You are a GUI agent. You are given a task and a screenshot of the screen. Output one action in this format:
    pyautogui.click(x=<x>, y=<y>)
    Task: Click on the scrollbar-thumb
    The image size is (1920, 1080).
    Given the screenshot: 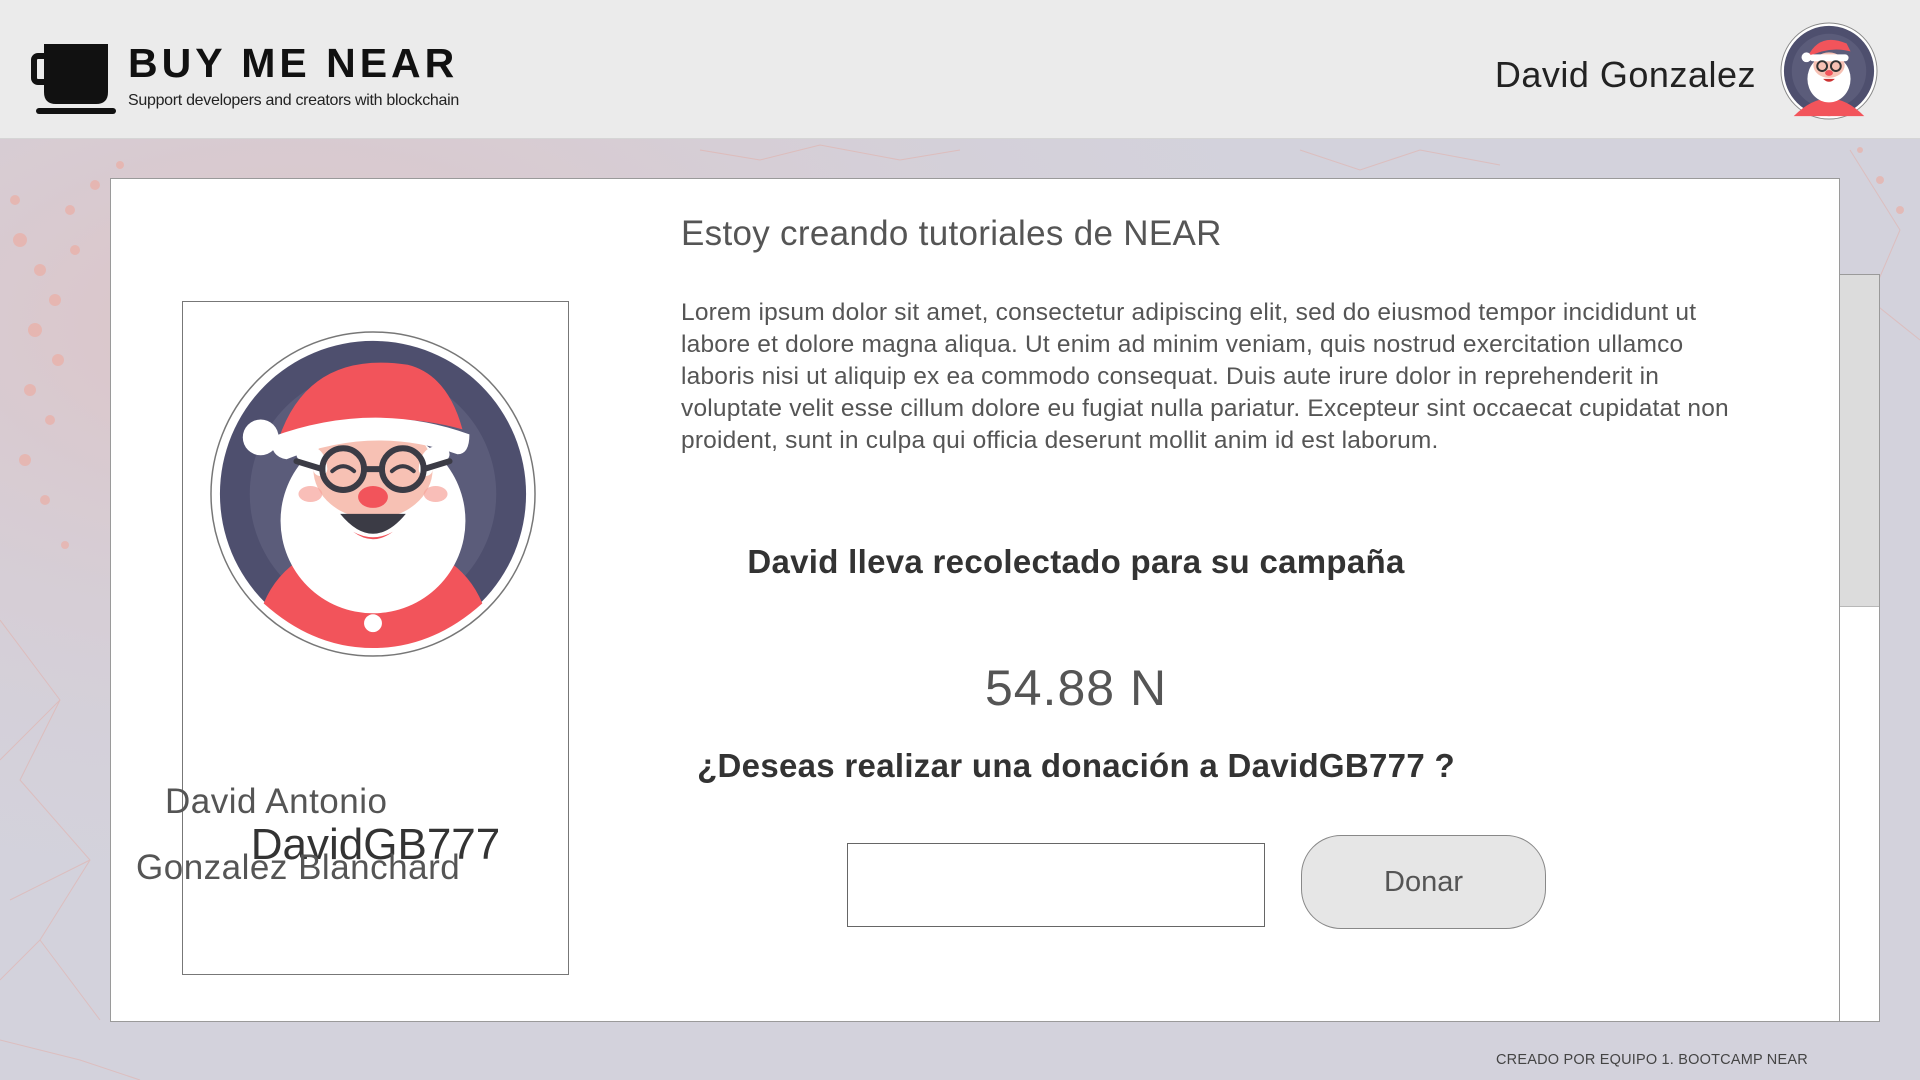 What is the action you would take?
    pyautogui.click(x=1859, y=441)
    